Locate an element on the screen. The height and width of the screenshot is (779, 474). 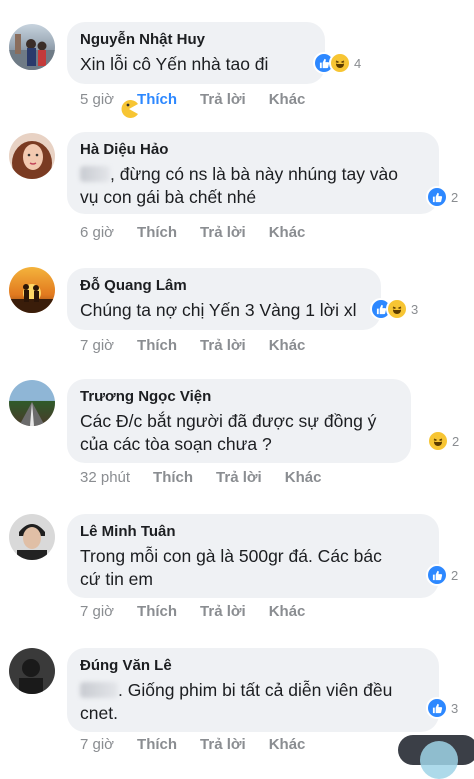
comment-actions: 32 phút Thích Trả lời Khác is located at coordinates (212, 477).